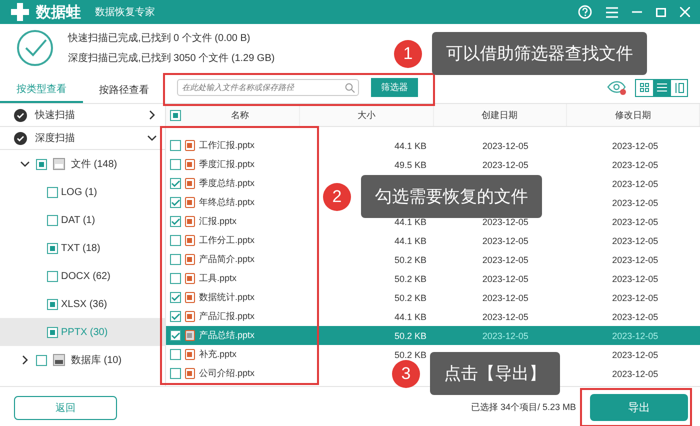 The width and height of the screenshot is (700, 426). Describe the element at coordinates (160, 38) in the screenshot. I see `scan-summary: 快速扫描已完成,已找到 0 个文件 (0.00 B)` at that location.